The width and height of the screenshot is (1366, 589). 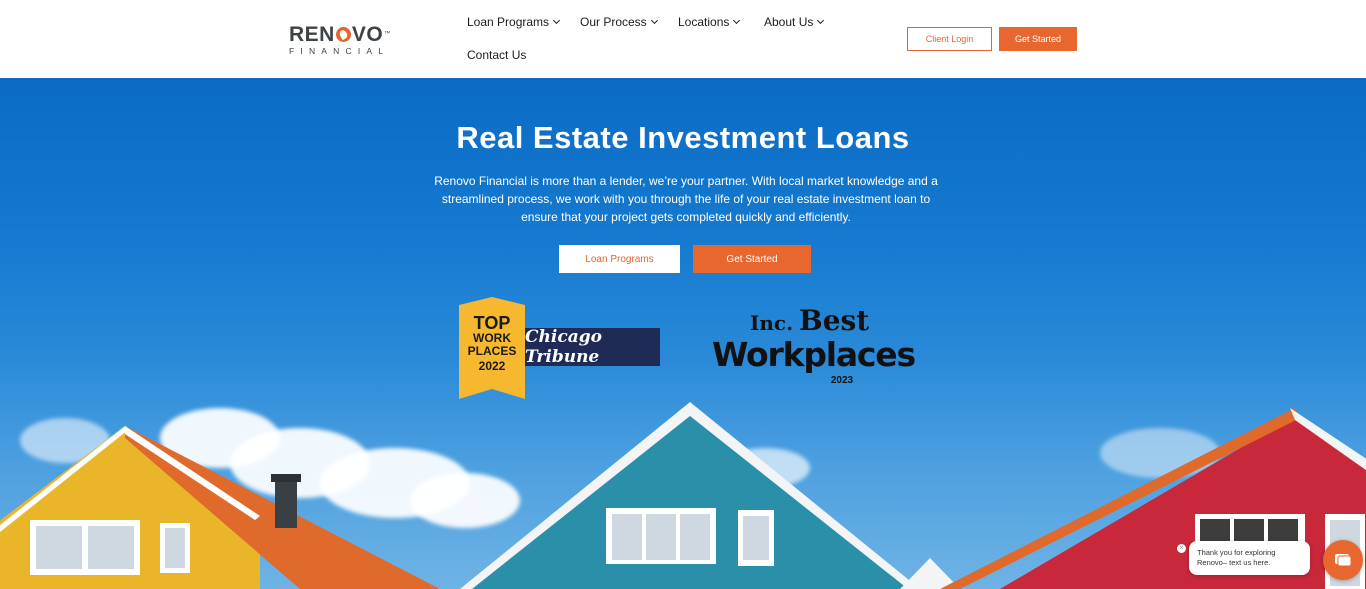 What do you see at coordinates (592, 347) in the screenshot?
I see `chicago-tribune-logo: Chicago Tribune` at bounding box center [592, 347].